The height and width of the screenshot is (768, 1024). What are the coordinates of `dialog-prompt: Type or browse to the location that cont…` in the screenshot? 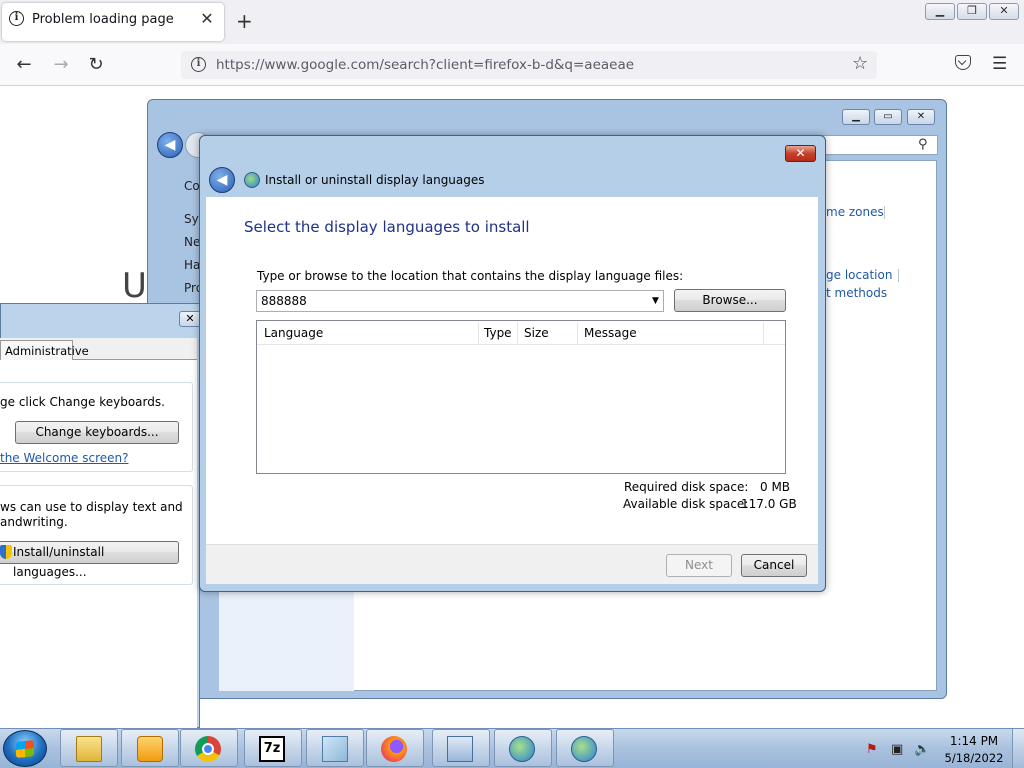 It's located at (470, 276).